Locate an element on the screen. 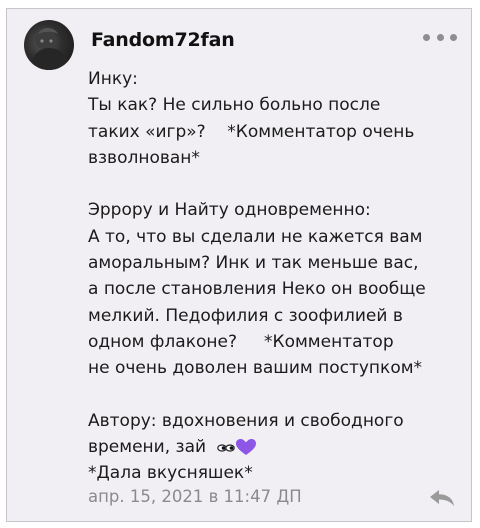 This screenshot has width=480, height=528. comment-line: Автору: вдохновения и свободного is located at coordinates (246, 420).